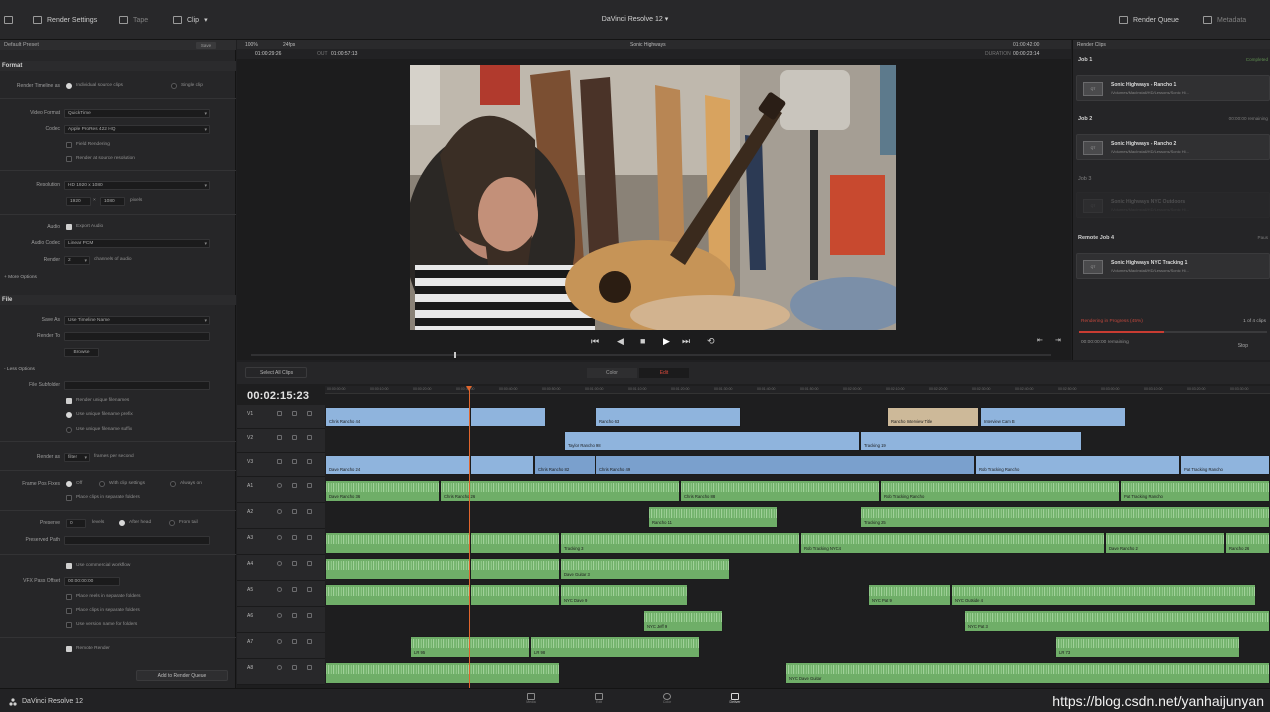 The height and width of the screenshot is (712, 1270). Describe the element at coordinates (666, 341) in the screenshot. I see `play-button: ▶` at that location.